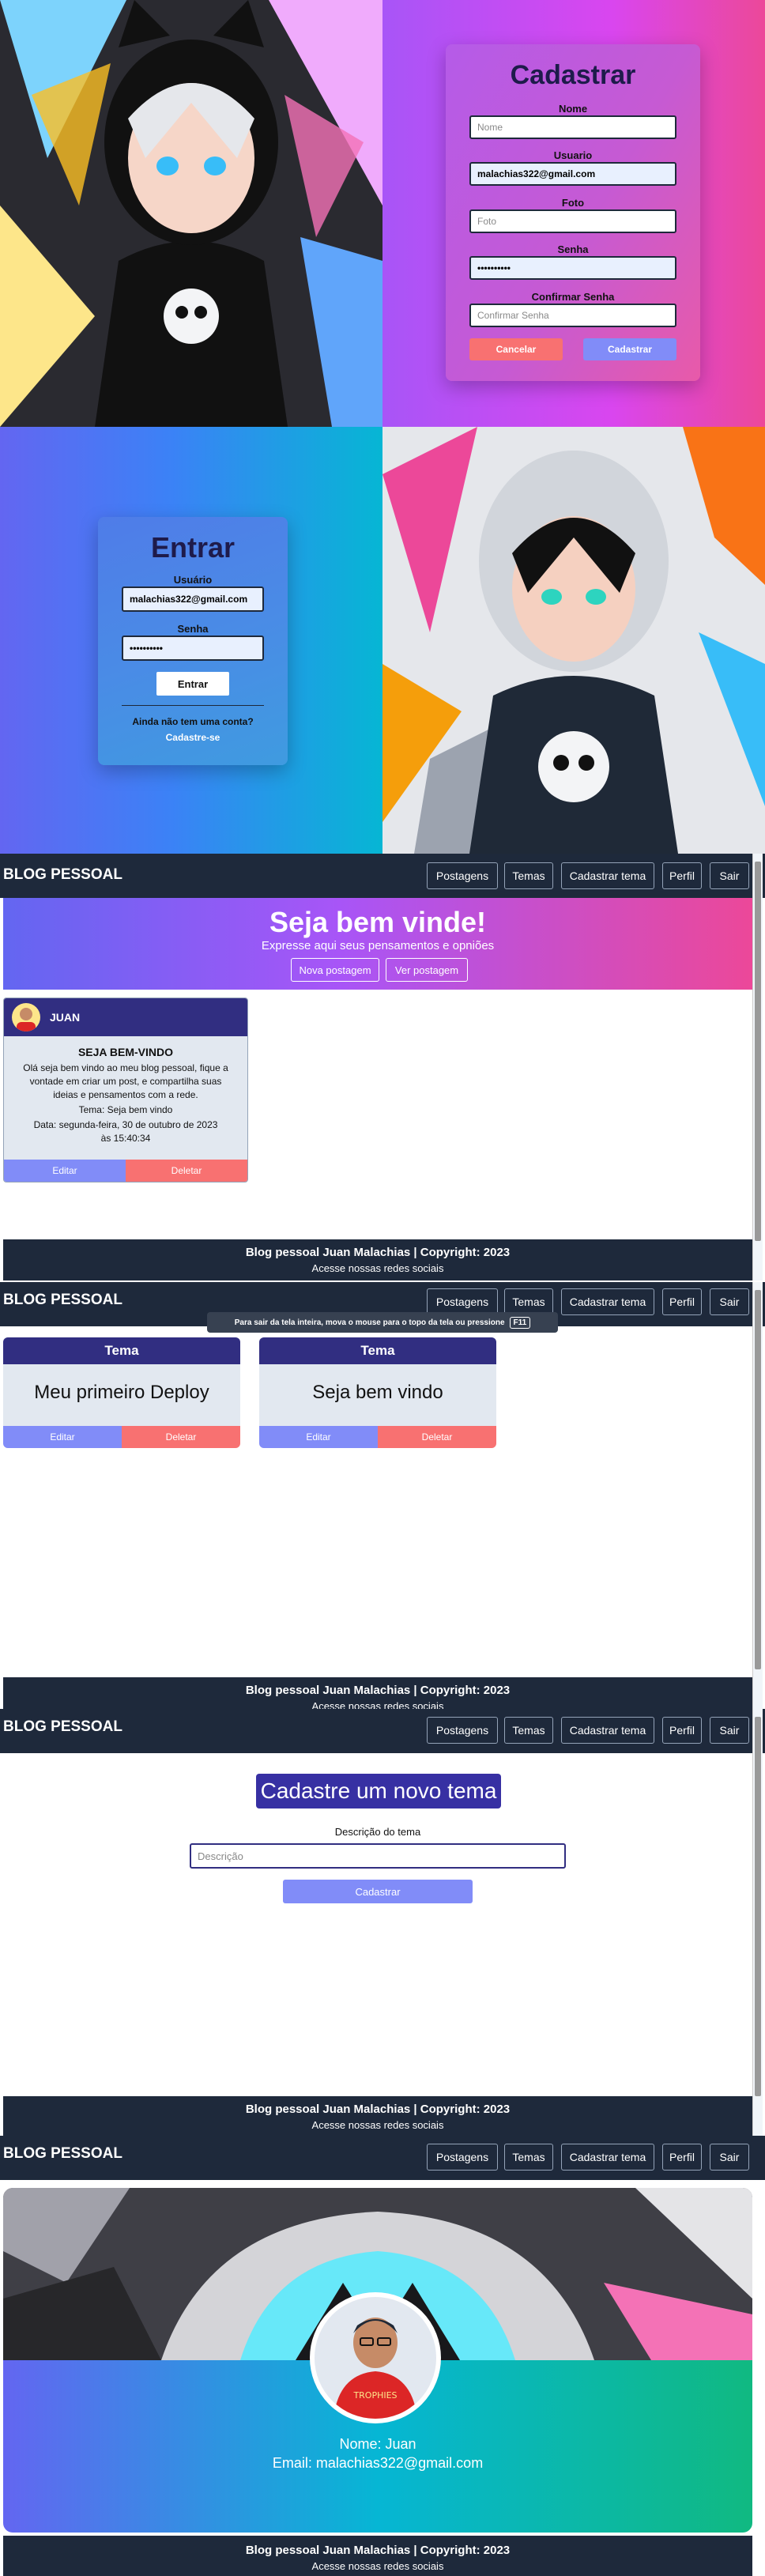  What do you see at coordinates (573, 249) in the screenshot?
I see `password-label: Senha` at bounding box center [573, 249].